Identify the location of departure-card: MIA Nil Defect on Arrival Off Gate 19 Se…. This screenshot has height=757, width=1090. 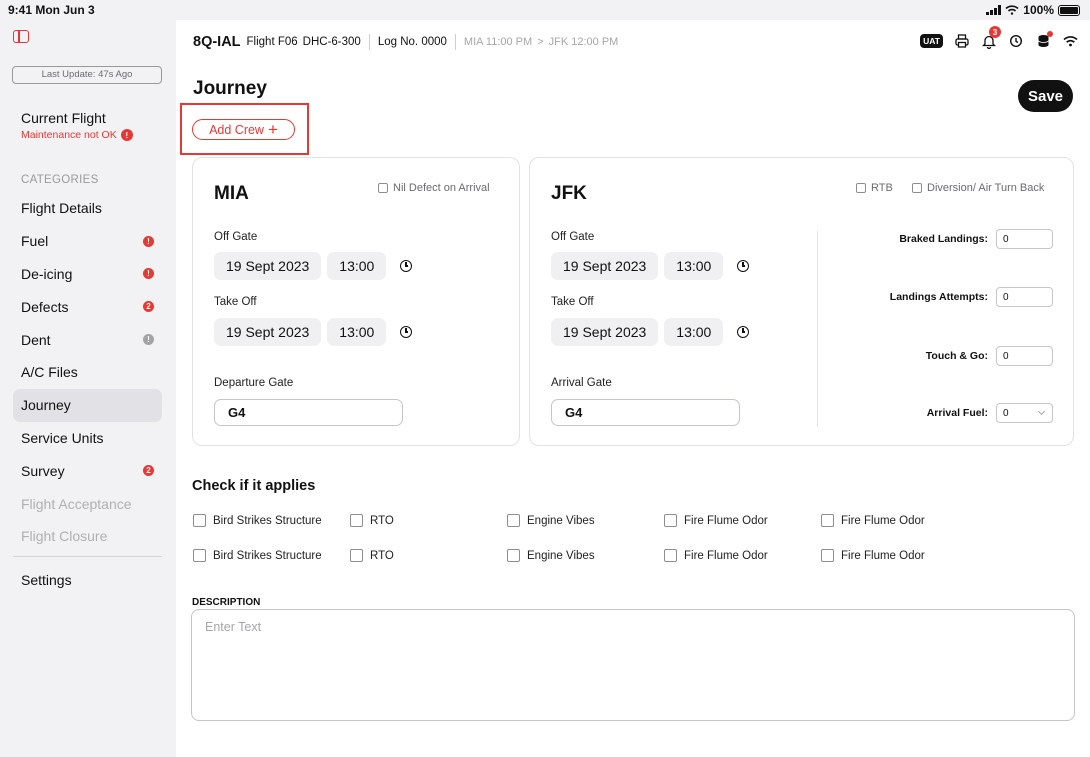
(356, 301).